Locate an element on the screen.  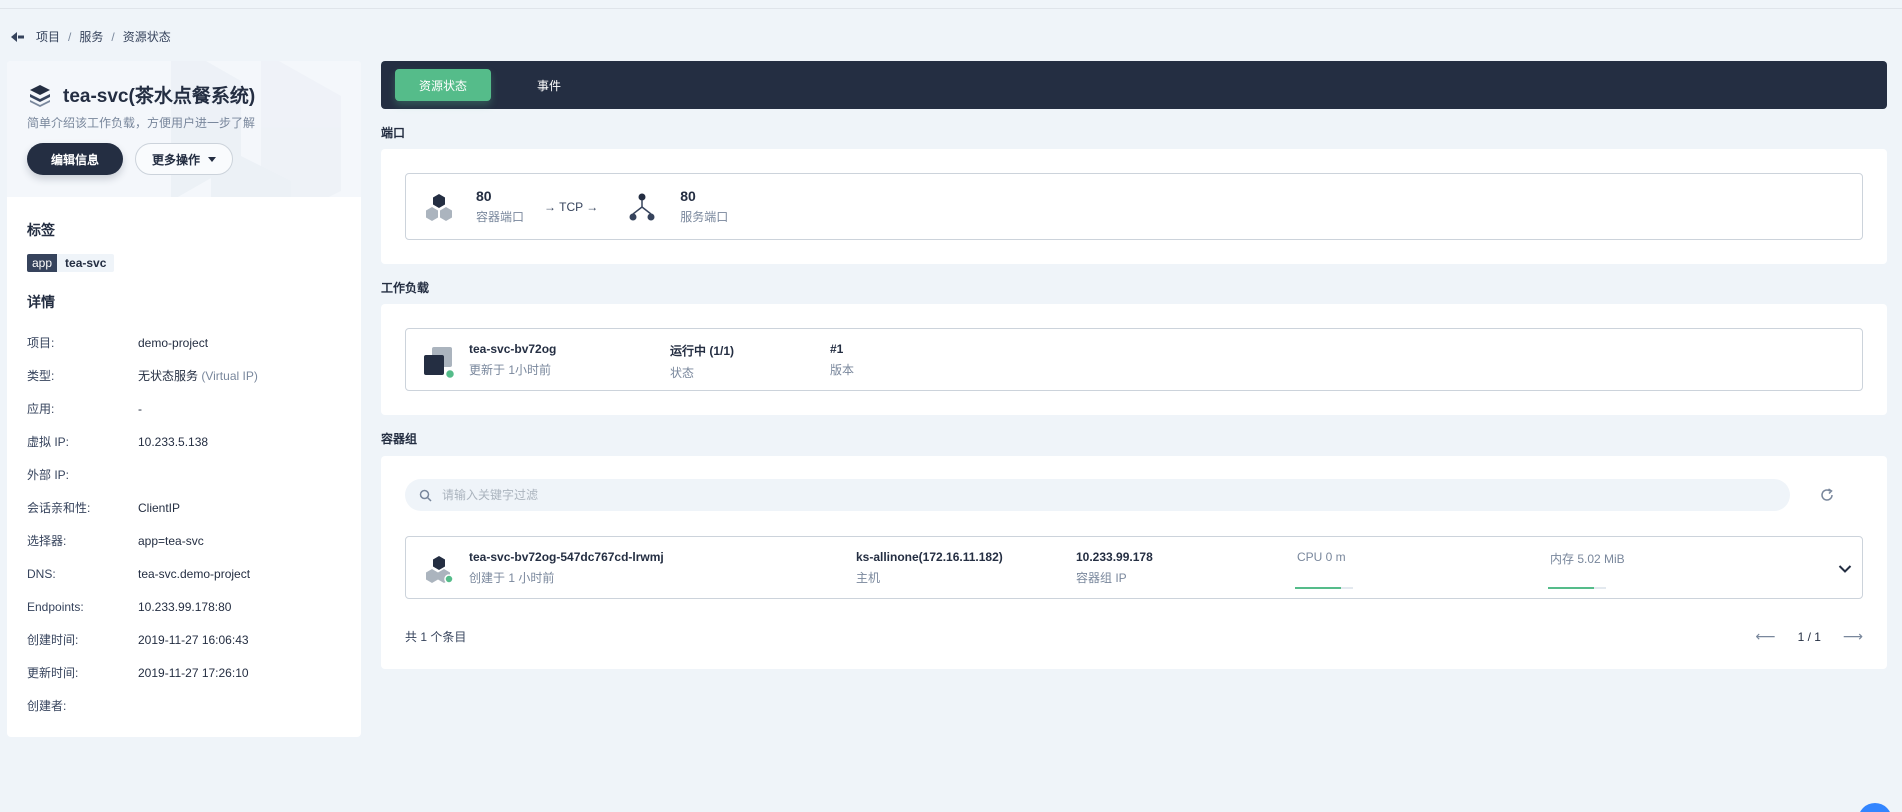
detail-value: 10.233.99.178:80 is located at coordinates (185, 606).